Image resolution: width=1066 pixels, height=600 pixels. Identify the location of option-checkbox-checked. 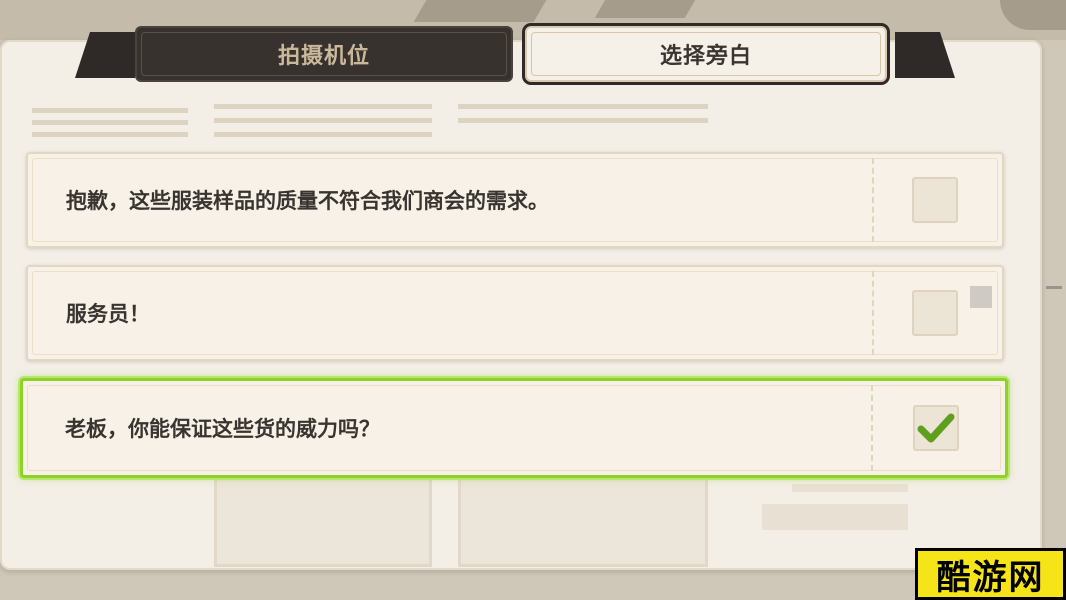
(936, 428).